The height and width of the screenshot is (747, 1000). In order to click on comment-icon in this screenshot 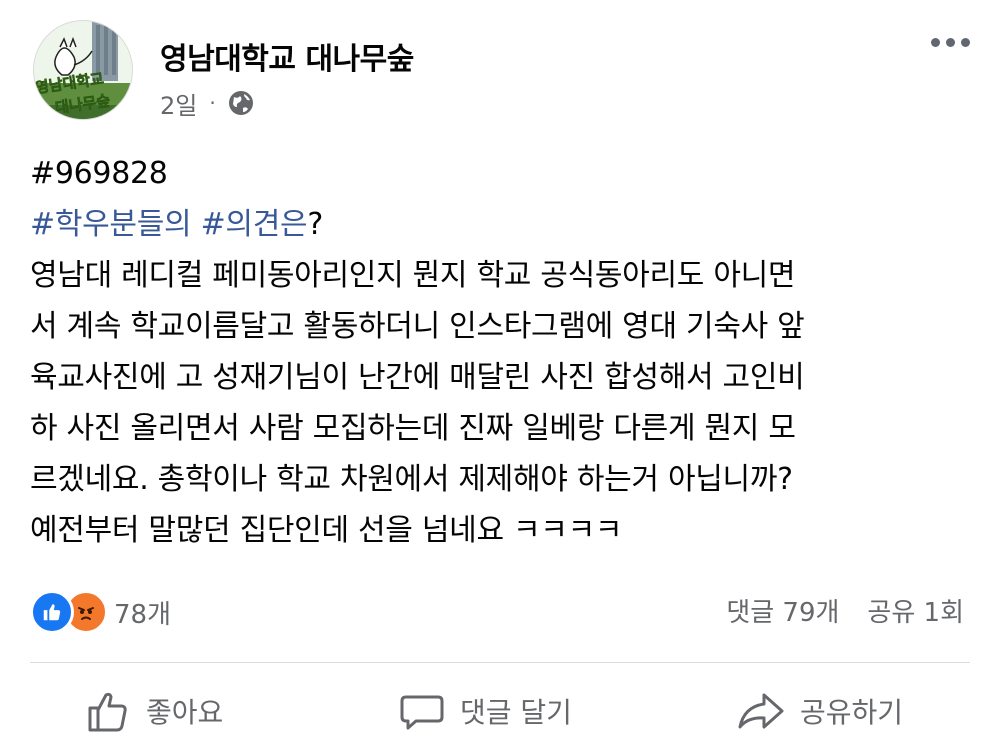, I will do `click(422, 711)`.